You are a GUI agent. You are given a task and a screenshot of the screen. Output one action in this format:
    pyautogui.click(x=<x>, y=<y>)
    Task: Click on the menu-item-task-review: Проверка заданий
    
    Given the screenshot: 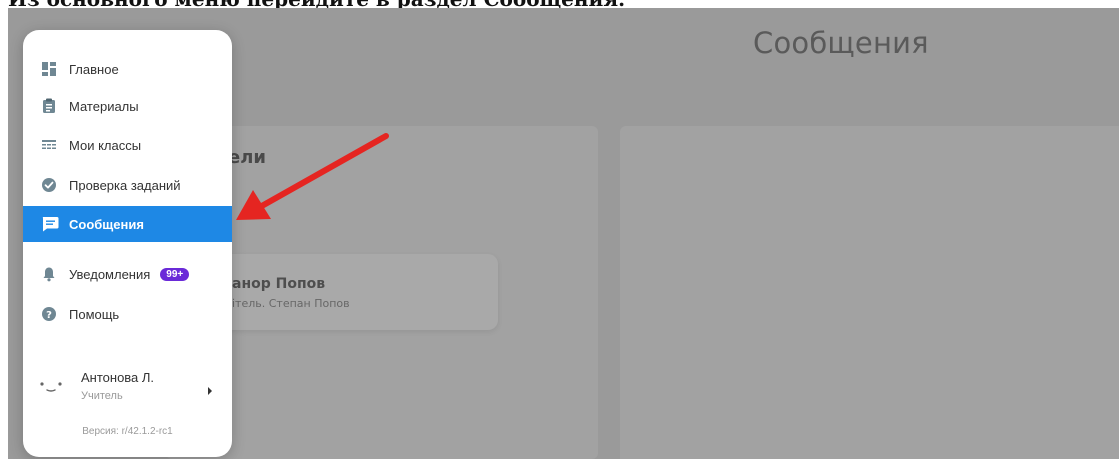 What is the action you would take?
    pyautogui.click(x=127, y=185)
    